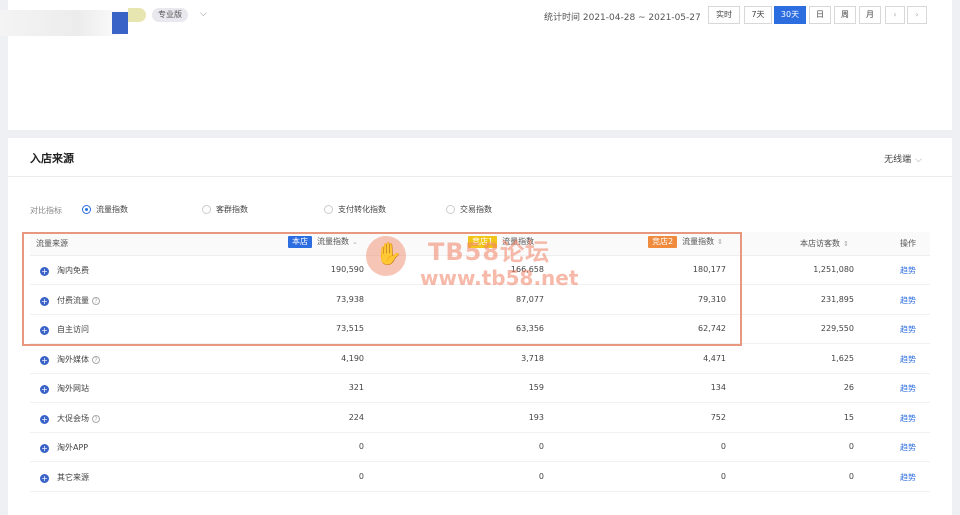  I want to click on comp1-index-cell: 159, so click(536, 387).